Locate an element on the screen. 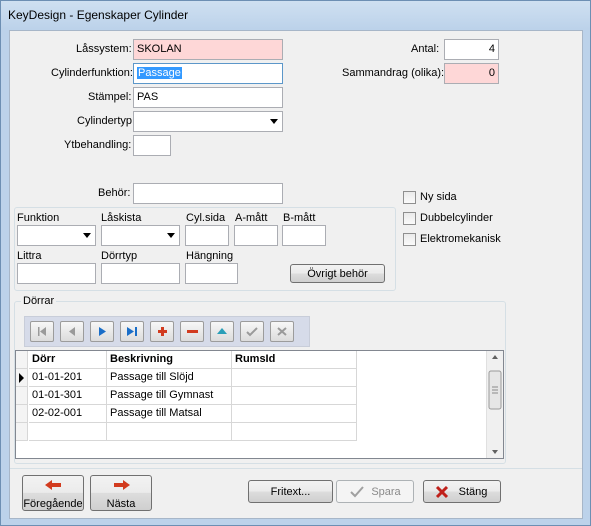 The image size is (591, 526). current-row-icon is located at coordinates (21, 378).